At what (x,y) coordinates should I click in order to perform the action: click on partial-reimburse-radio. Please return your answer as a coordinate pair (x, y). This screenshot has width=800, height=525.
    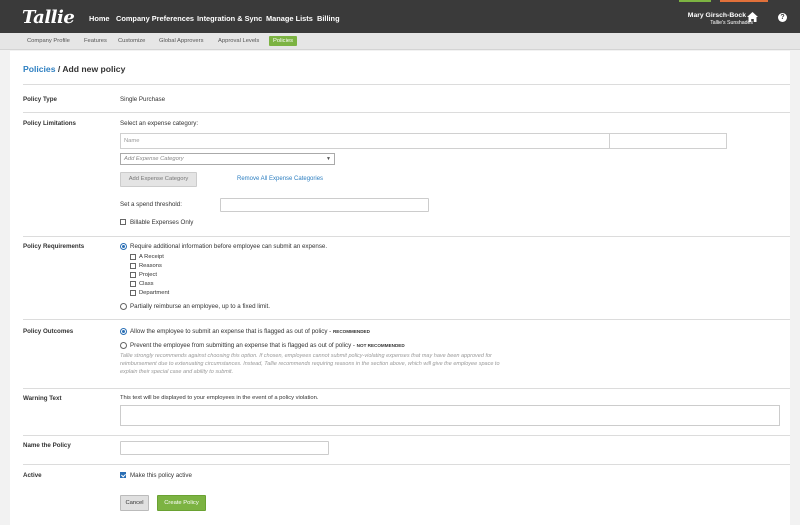
    Looking at the image, I should click on (123, 306).